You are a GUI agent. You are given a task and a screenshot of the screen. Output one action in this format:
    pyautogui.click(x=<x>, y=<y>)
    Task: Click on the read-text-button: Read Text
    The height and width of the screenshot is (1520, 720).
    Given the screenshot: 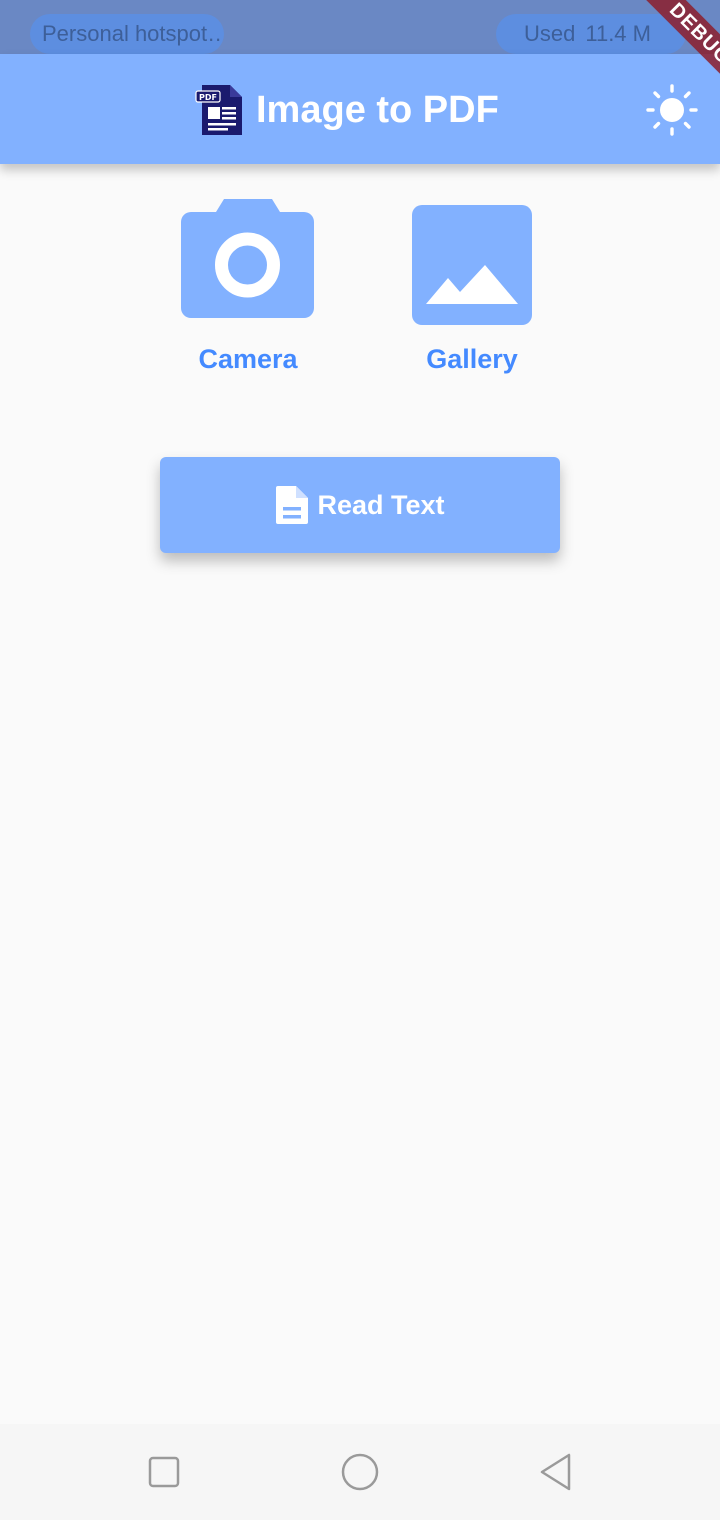 What is the action you would take?
    pyautogui.click(x=360, y=505)
    